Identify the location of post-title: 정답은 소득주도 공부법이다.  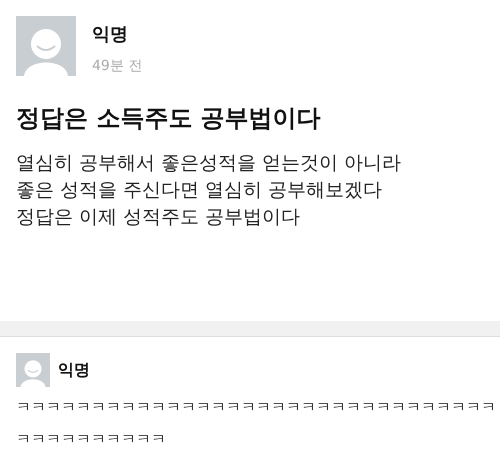
(169, 118).